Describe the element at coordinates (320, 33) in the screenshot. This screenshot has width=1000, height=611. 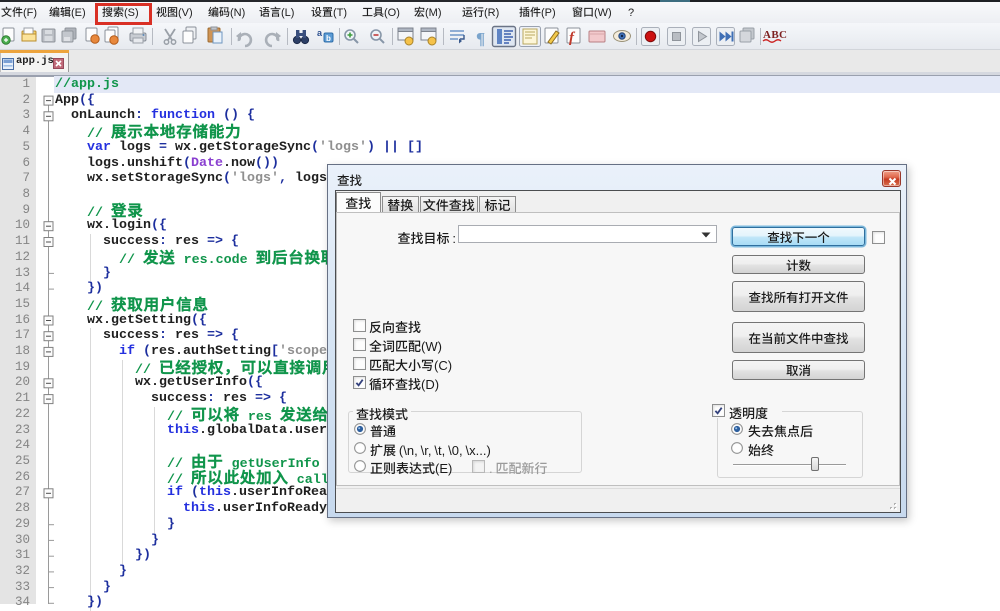
I see `svg-text: a` at that location.